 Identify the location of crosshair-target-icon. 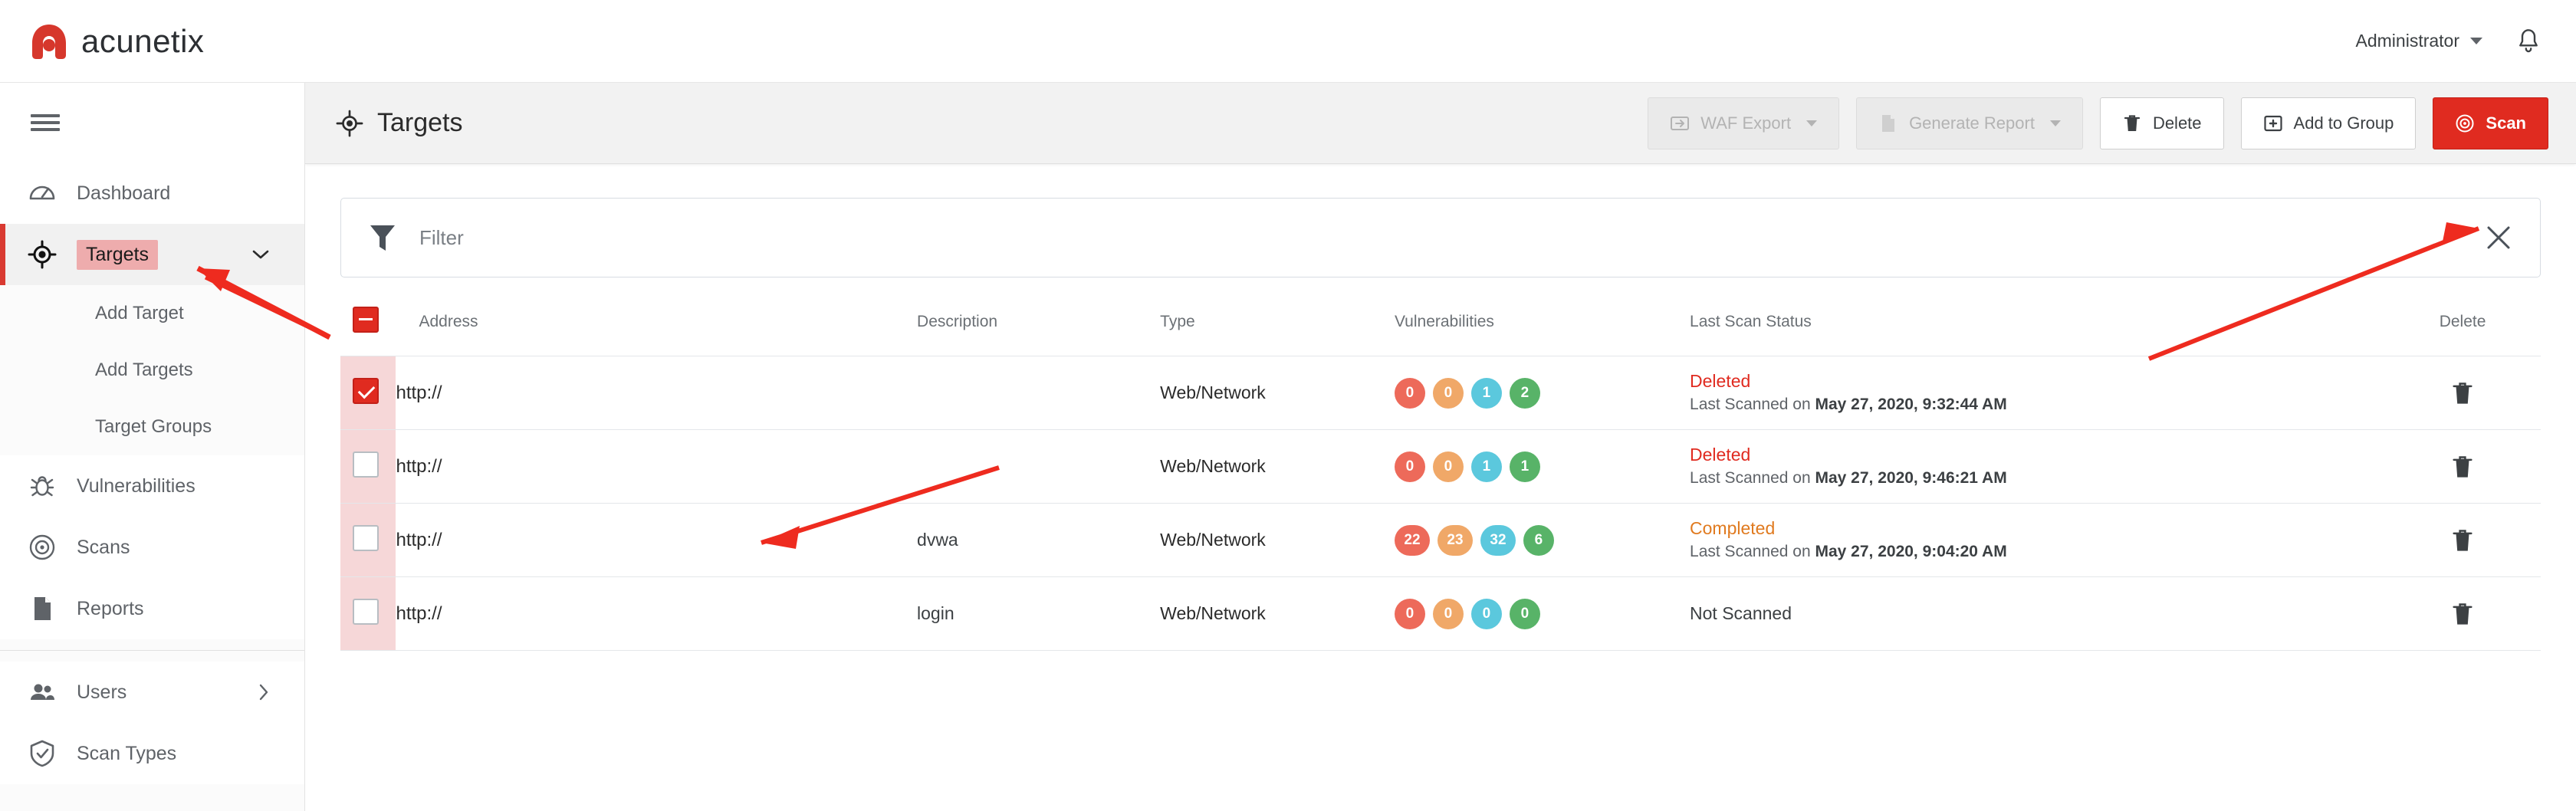
(43, 254).